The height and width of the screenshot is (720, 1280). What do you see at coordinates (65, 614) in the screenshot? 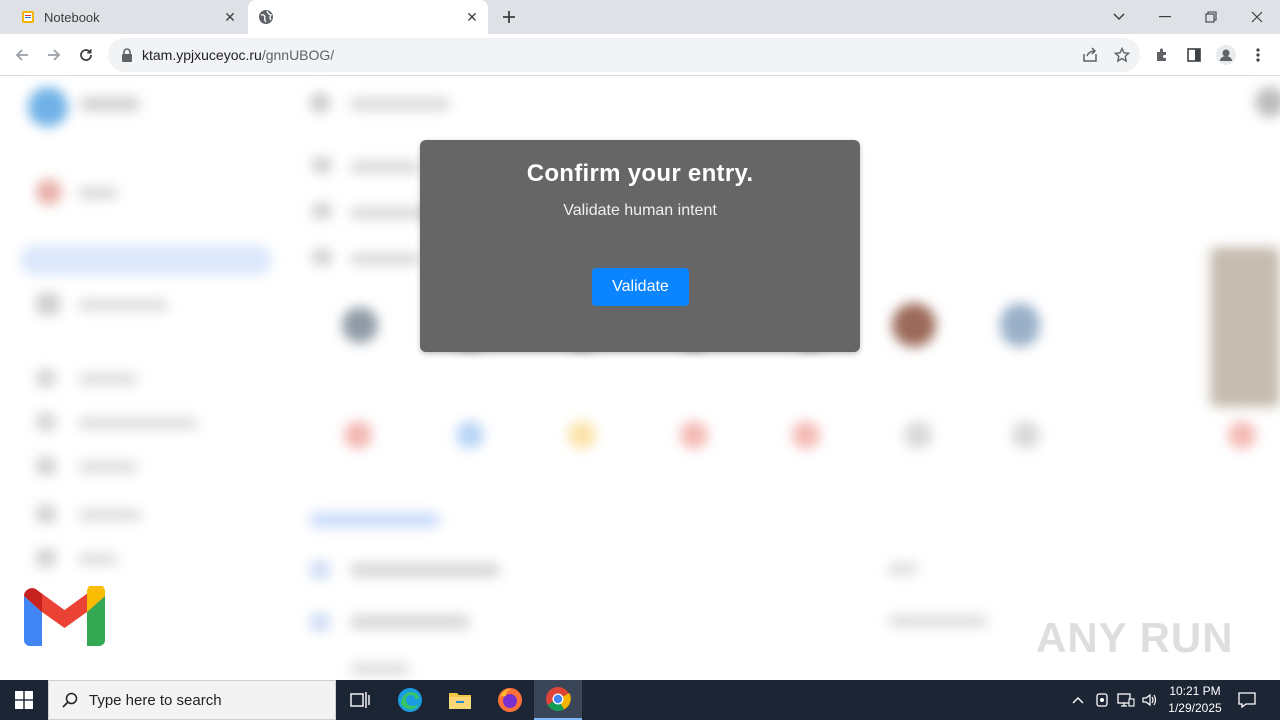
I see `gmail-logo-icon` at bounding box center [65, 614].